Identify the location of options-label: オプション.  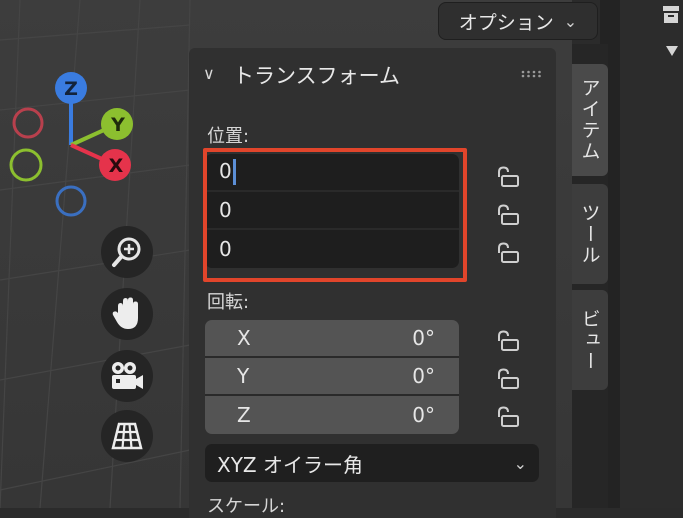
(506, 22).